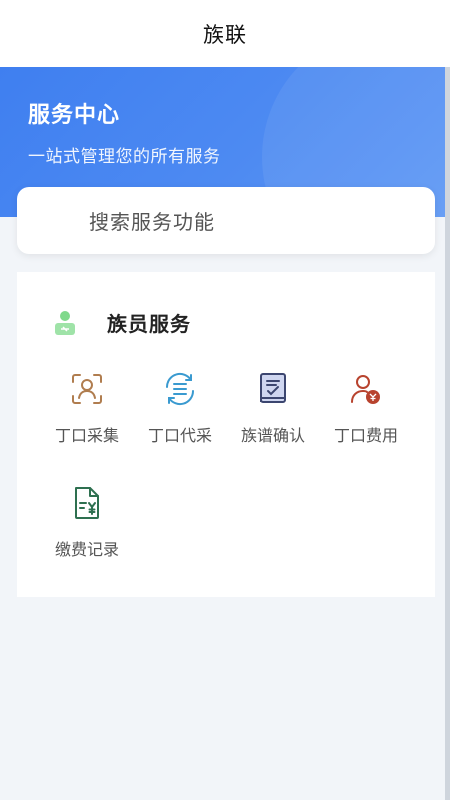 The height and width of the screenshot is (800, 450). Describe the element at coordinates (272, 435) in the screenshot. I see `service-label: 族谱确认` at that location.